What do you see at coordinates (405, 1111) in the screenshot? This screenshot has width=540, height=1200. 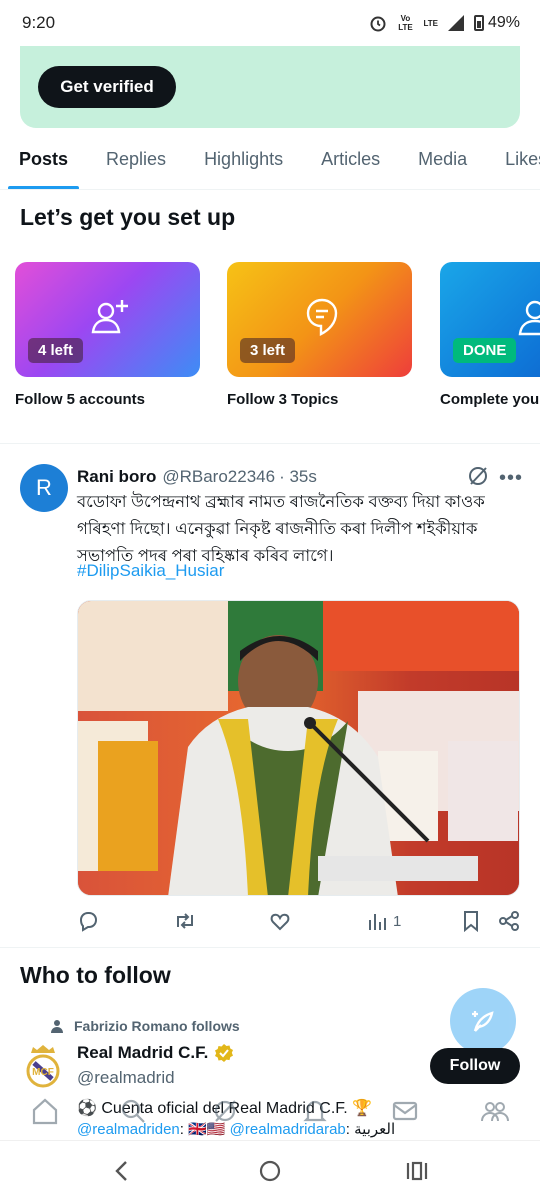 I see `messages-icon` at bounding box center [405, 1111].